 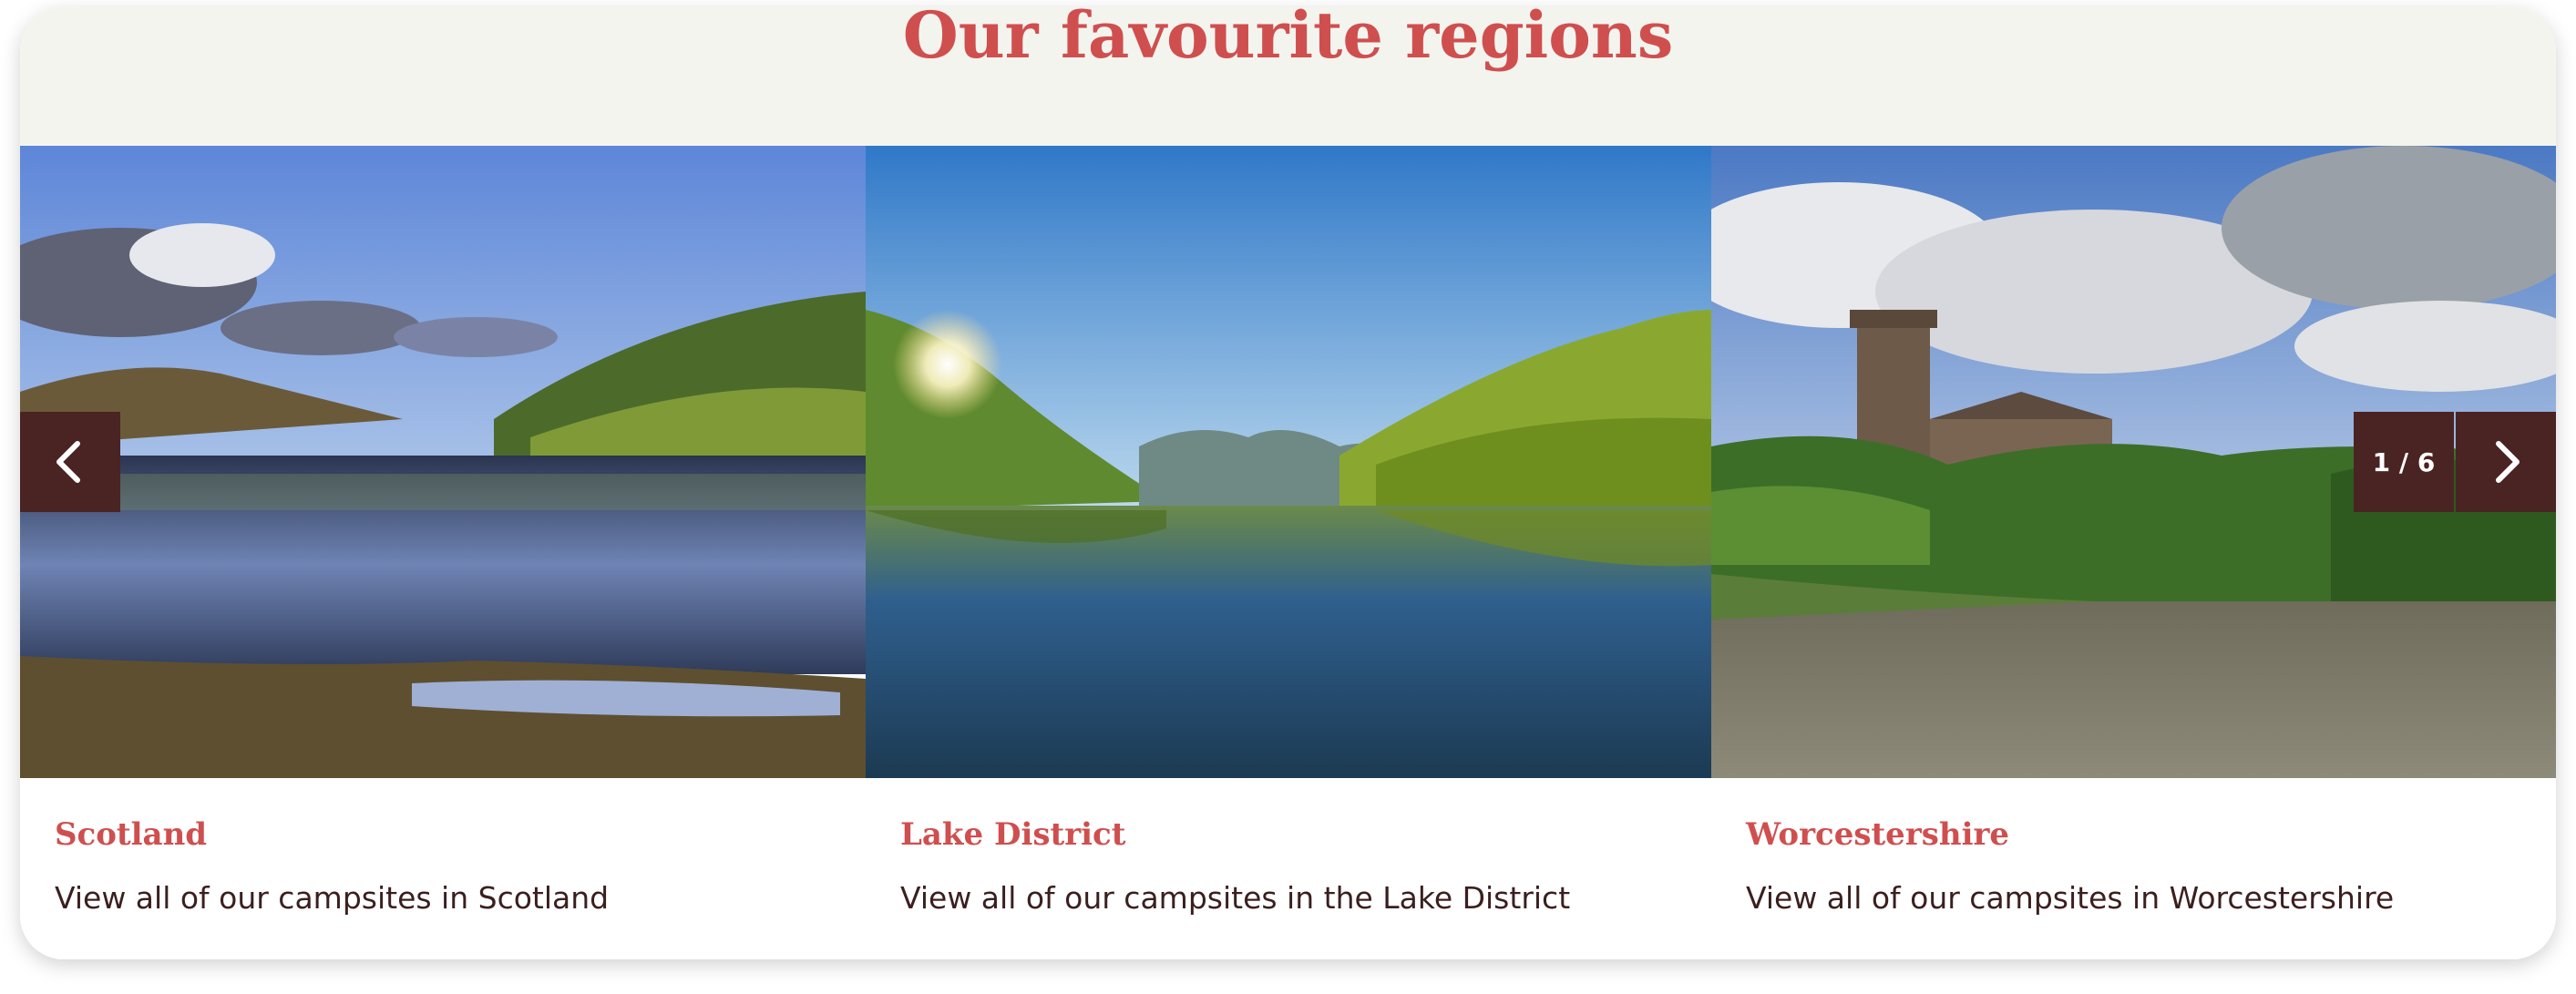 I want to click on chevron-left-icon, so click(x=68, y=462).